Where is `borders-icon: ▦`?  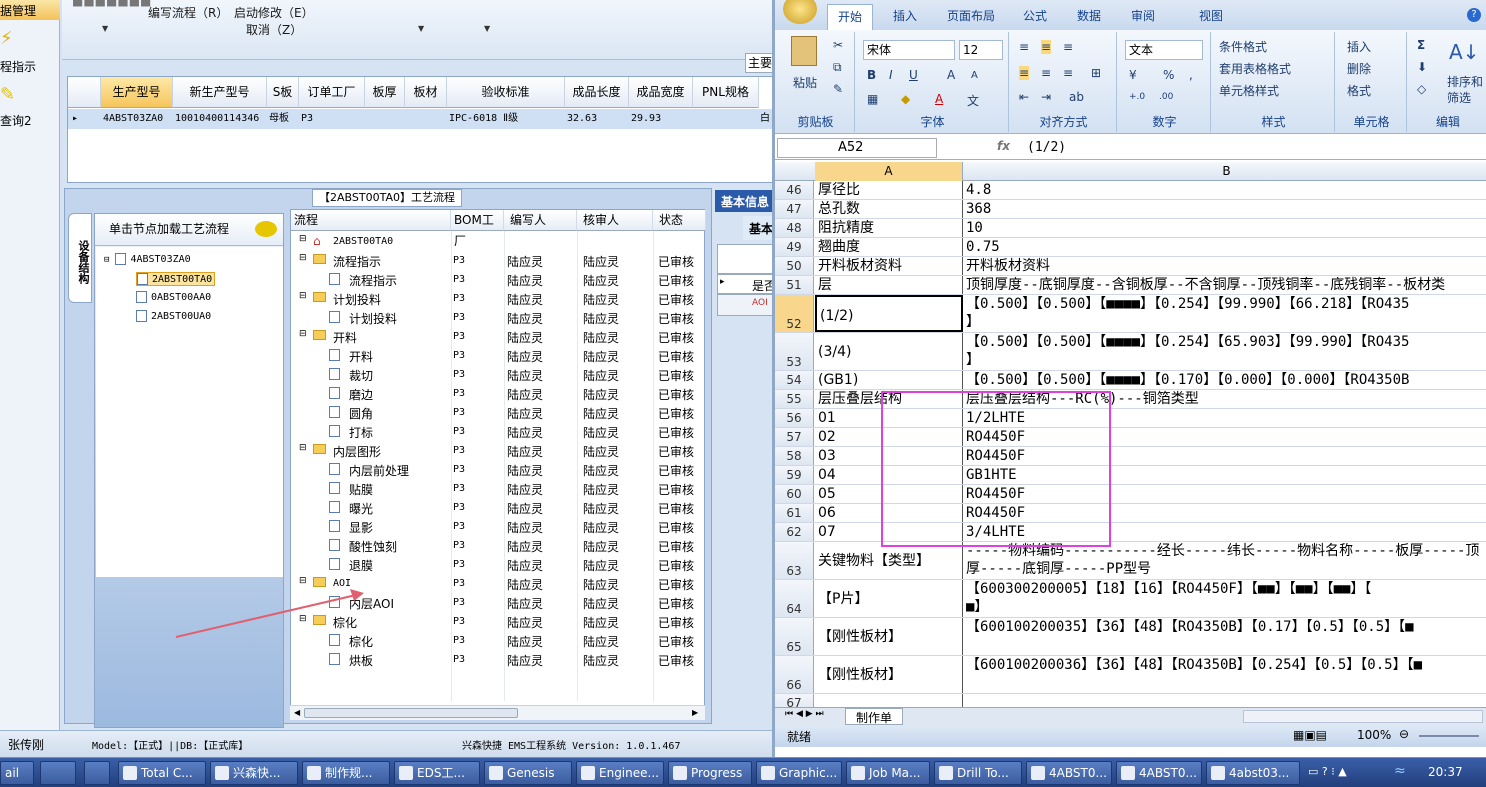 borders-icon: ▦ is located at coordinates (872, 99).